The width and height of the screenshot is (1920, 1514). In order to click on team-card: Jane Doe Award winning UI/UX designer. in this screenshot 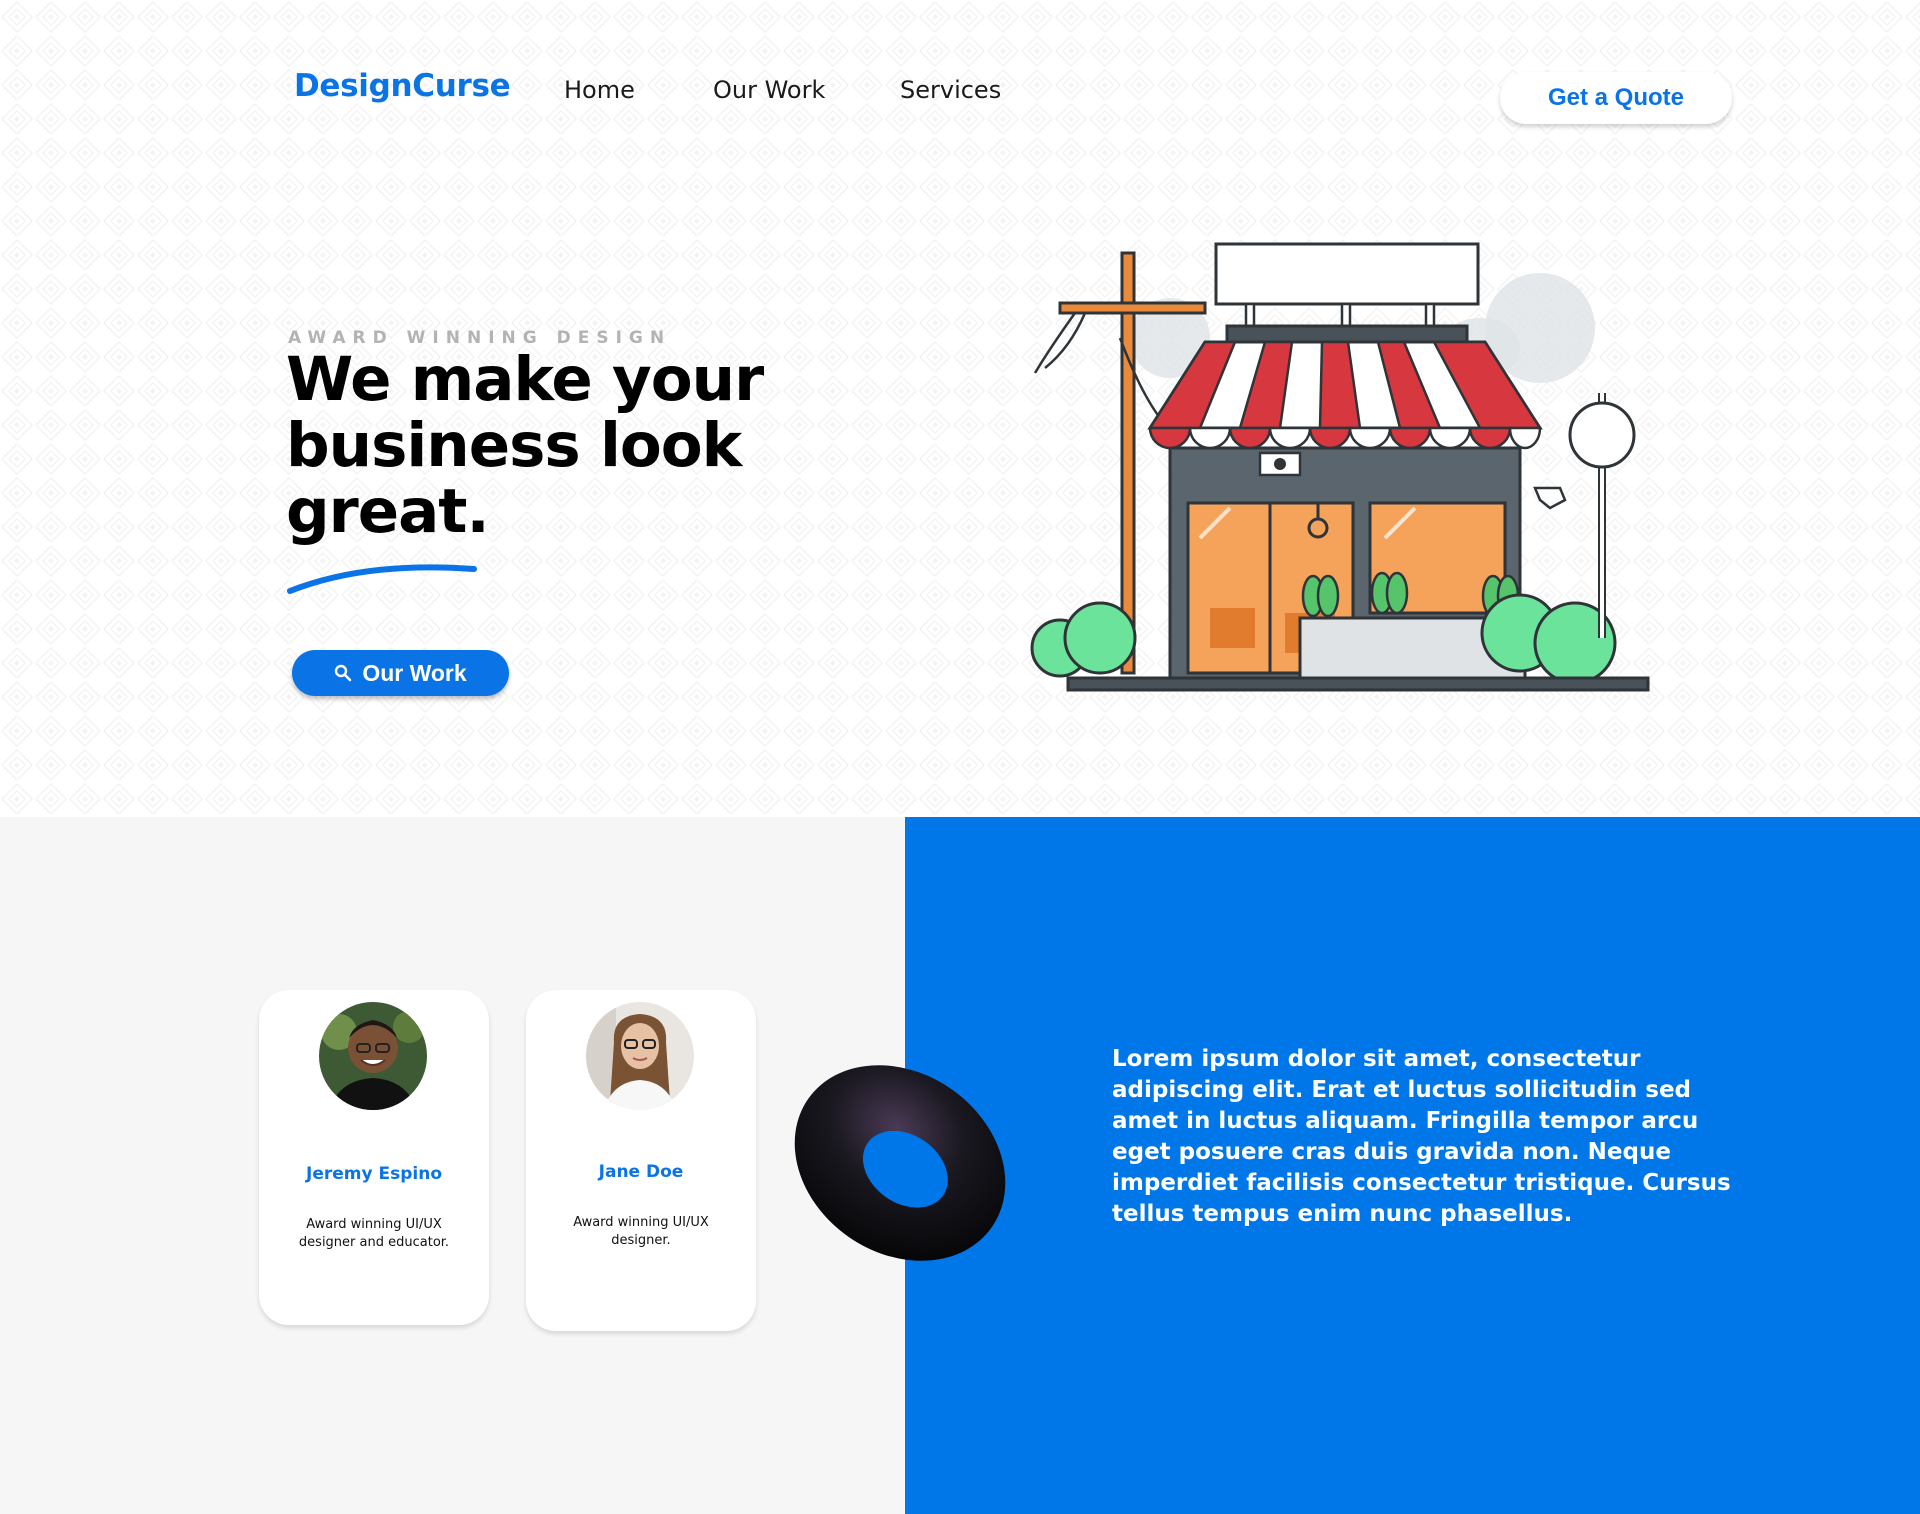, I will do `click(641, 1160)`.